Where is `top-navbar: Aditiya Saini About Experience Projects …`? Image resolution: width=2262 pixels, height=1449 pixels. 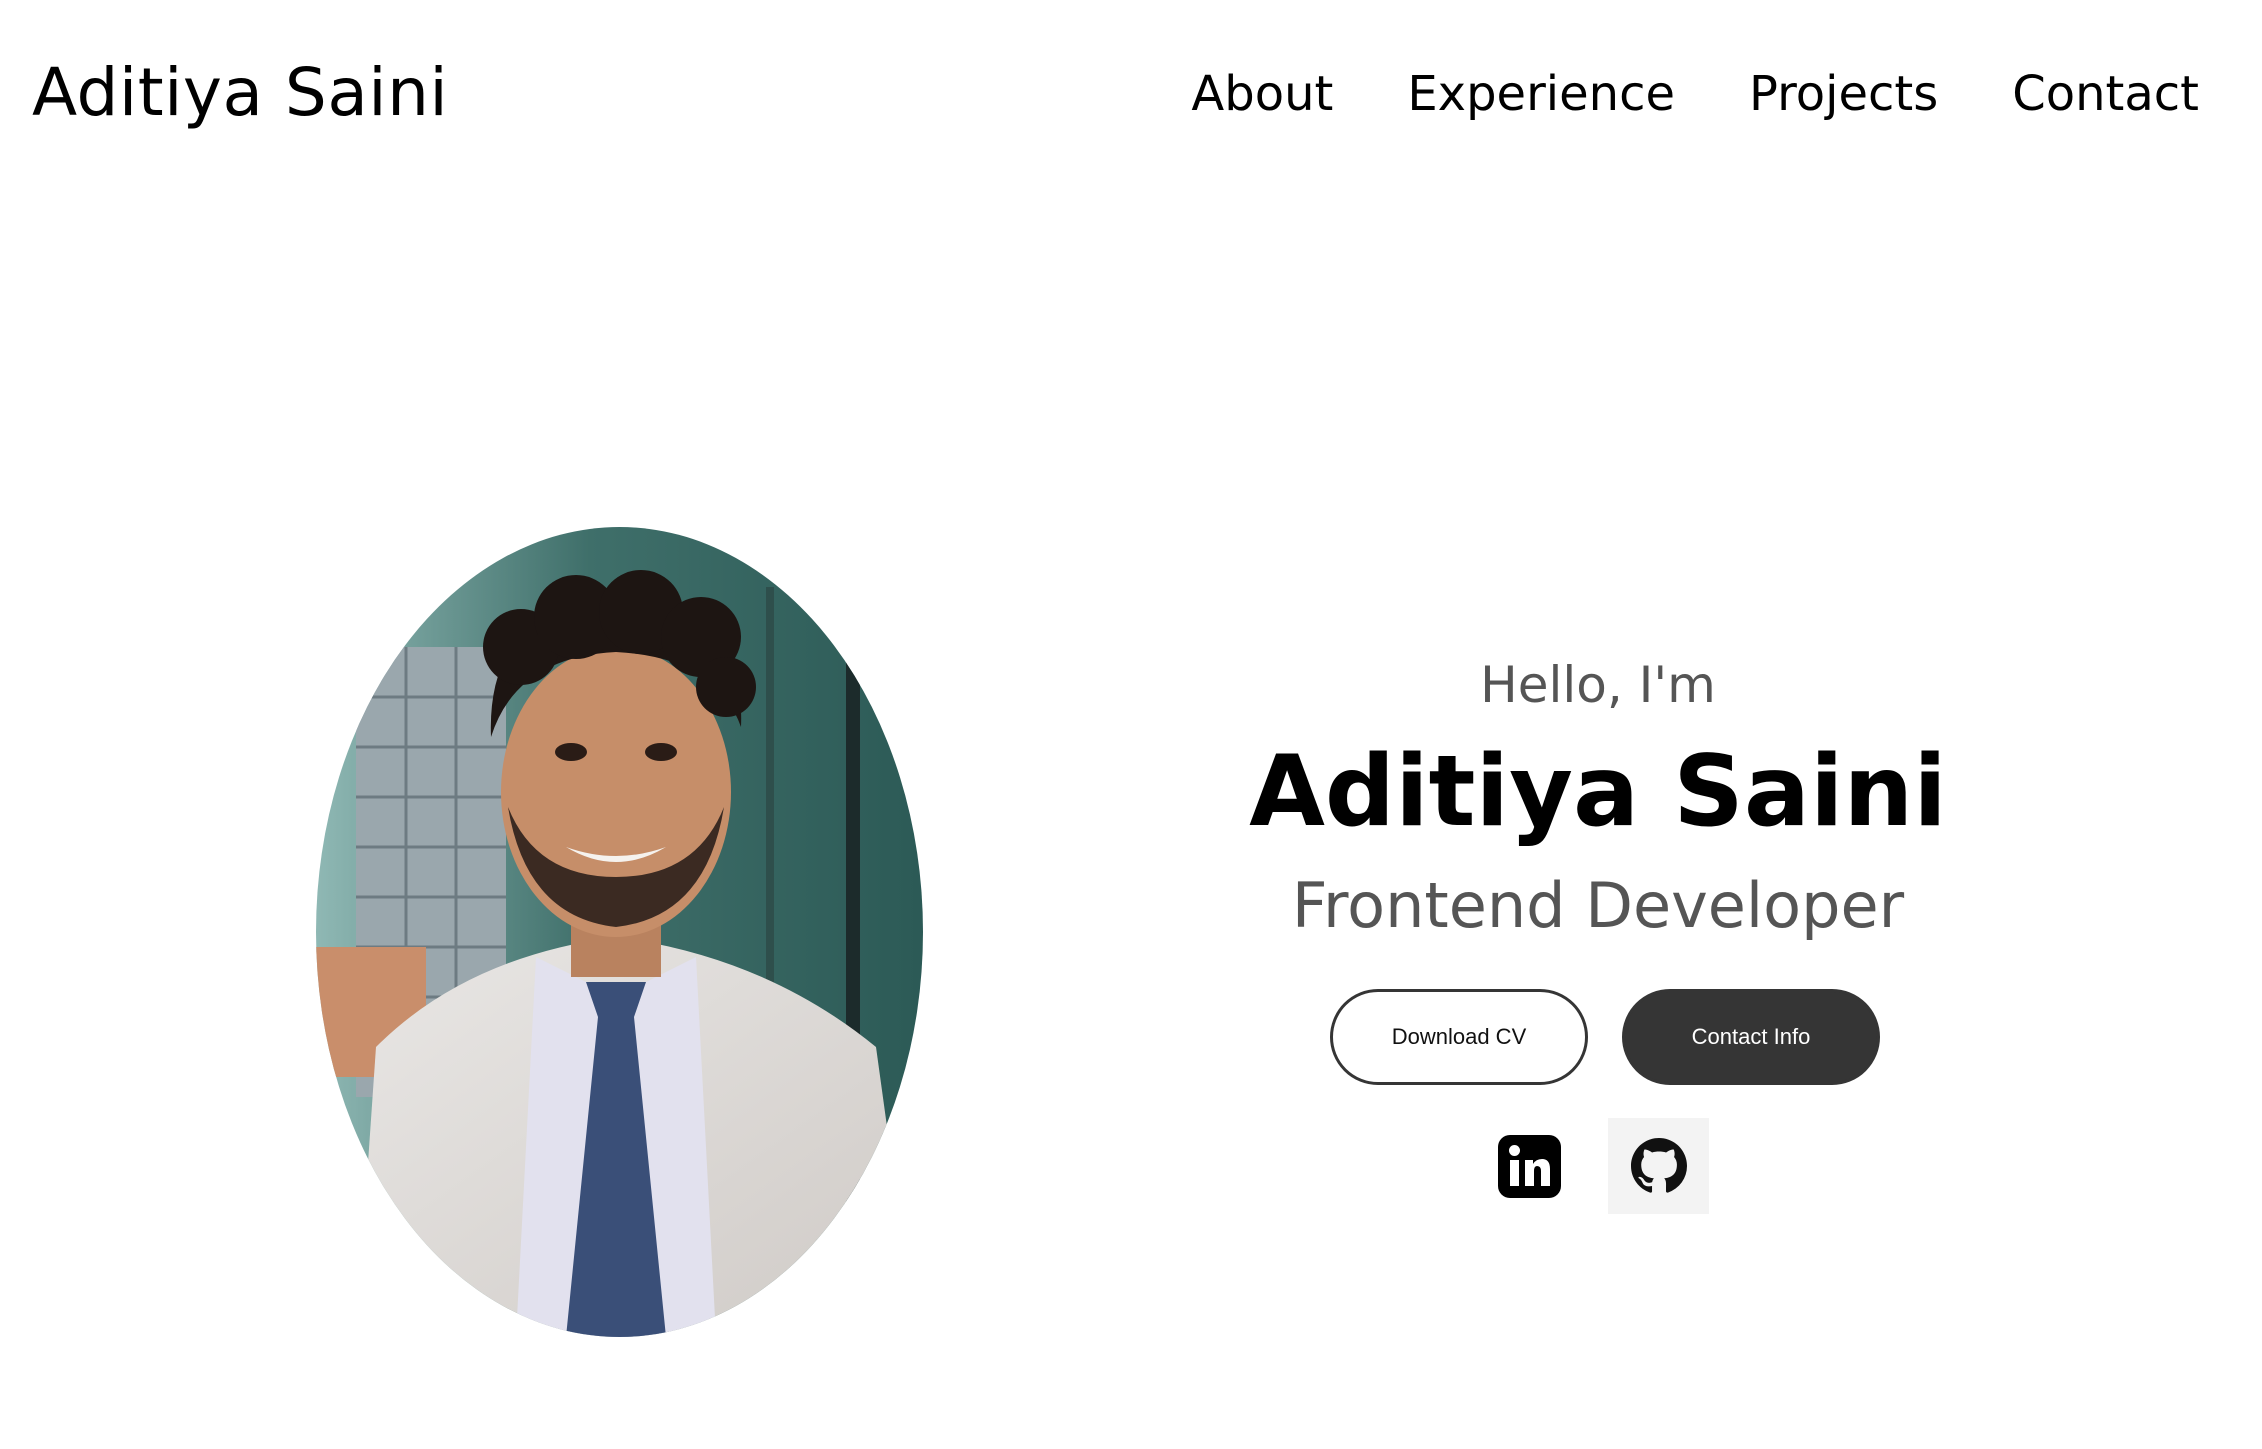 top-navbar: Aditiya Saini About Experience Projects … is located at coordinates (1131, 95).